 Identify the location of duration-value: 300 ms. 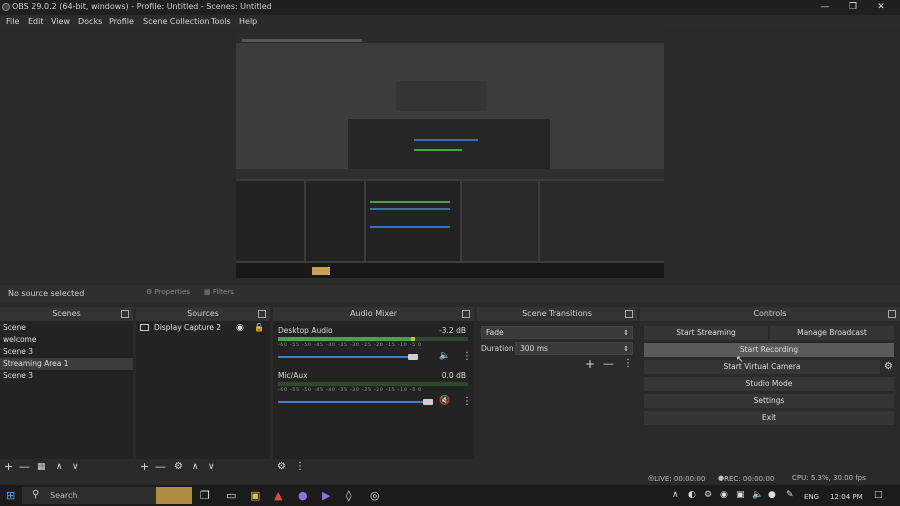
(534, 348).